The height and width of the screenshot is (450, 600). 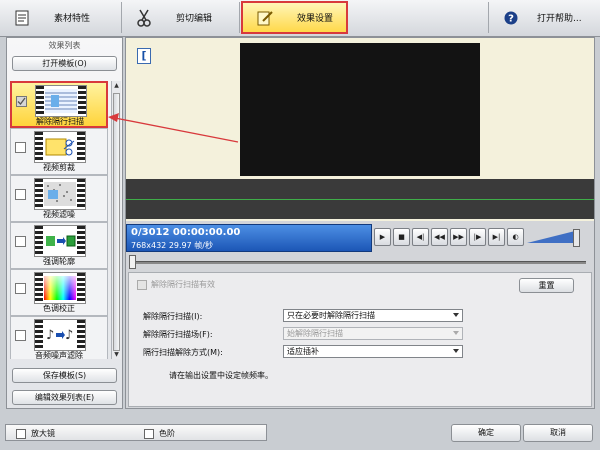 What do you see at coordinates (116, 85) in the screenshot?
I see `scroll-up-arrow-icon: ▲` at bounding box center [116, 85].